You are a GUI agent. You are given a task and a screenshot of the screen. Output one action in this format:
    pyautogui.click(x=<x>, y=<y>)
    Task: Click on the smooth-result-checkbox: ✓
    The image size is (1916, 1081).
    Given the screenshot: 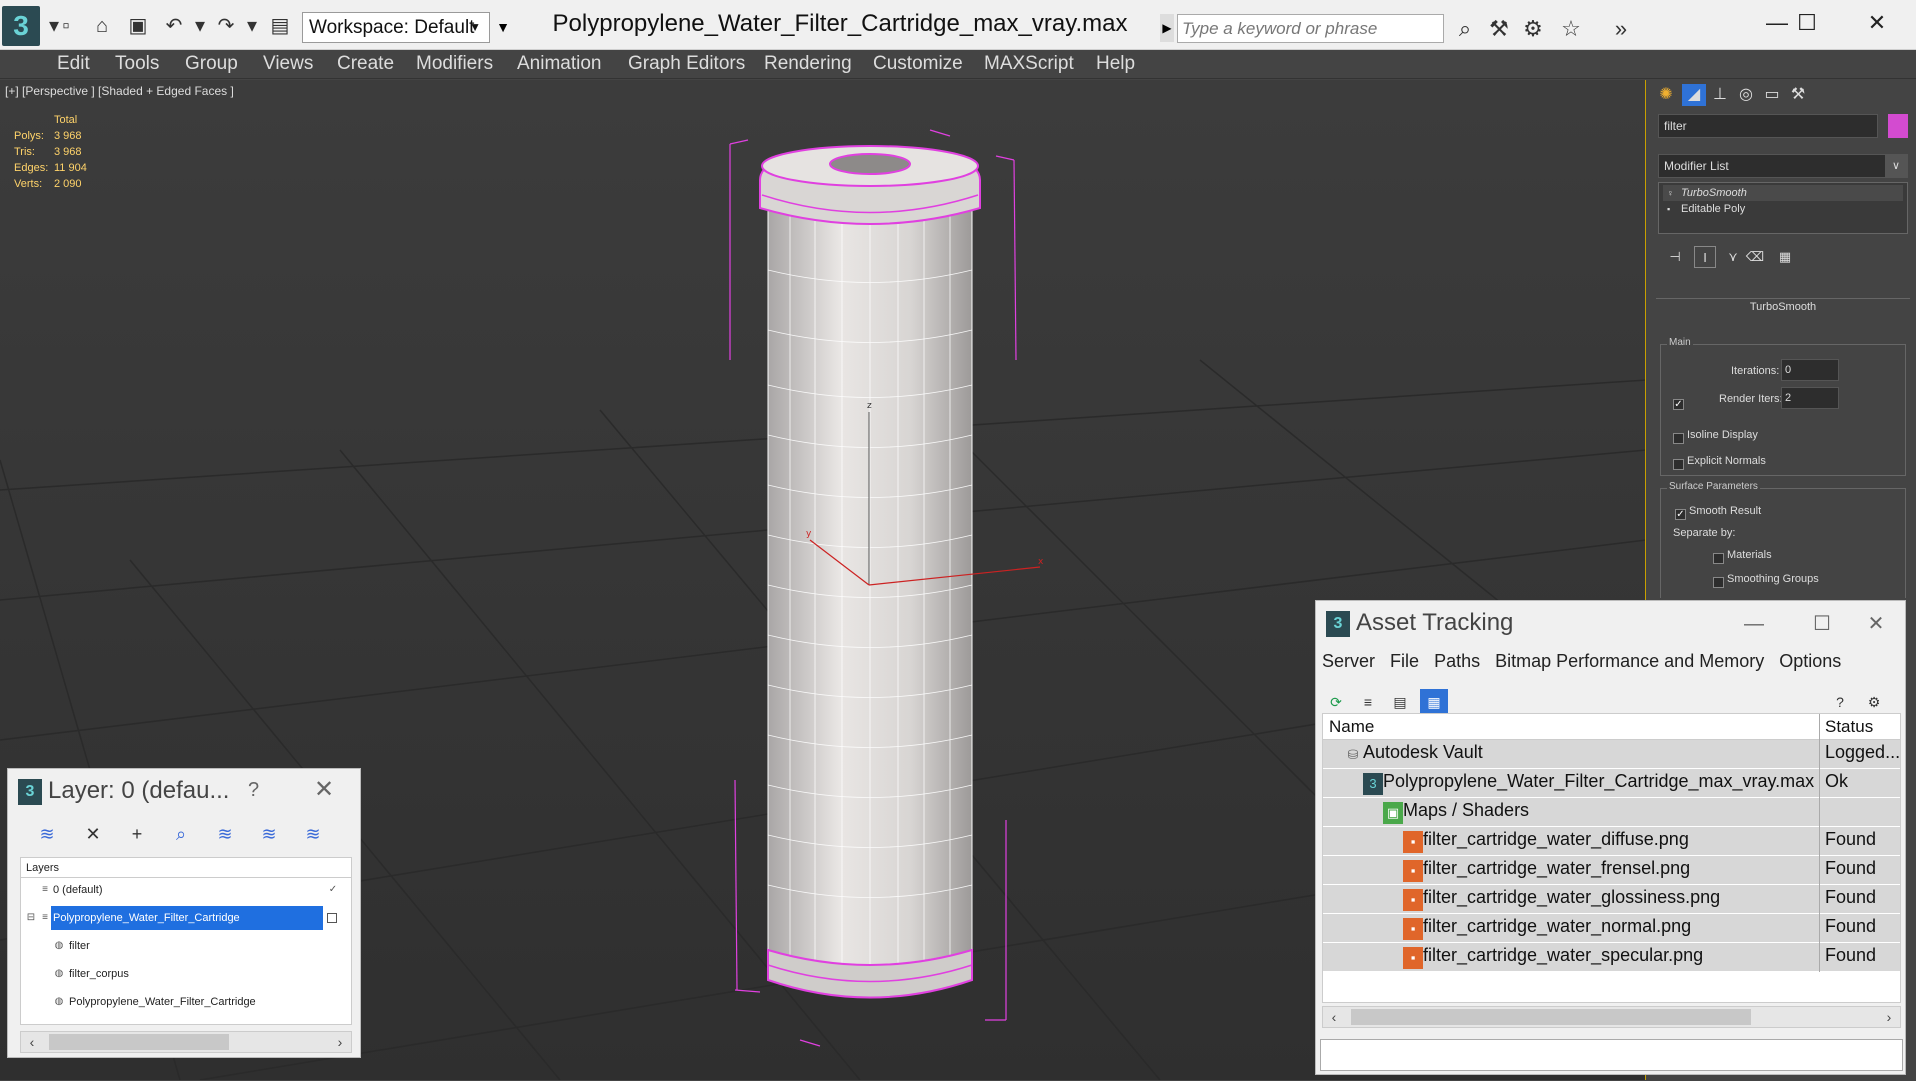 What is the action you would take?
    pyautogui.click(x=1680, y=514)
    